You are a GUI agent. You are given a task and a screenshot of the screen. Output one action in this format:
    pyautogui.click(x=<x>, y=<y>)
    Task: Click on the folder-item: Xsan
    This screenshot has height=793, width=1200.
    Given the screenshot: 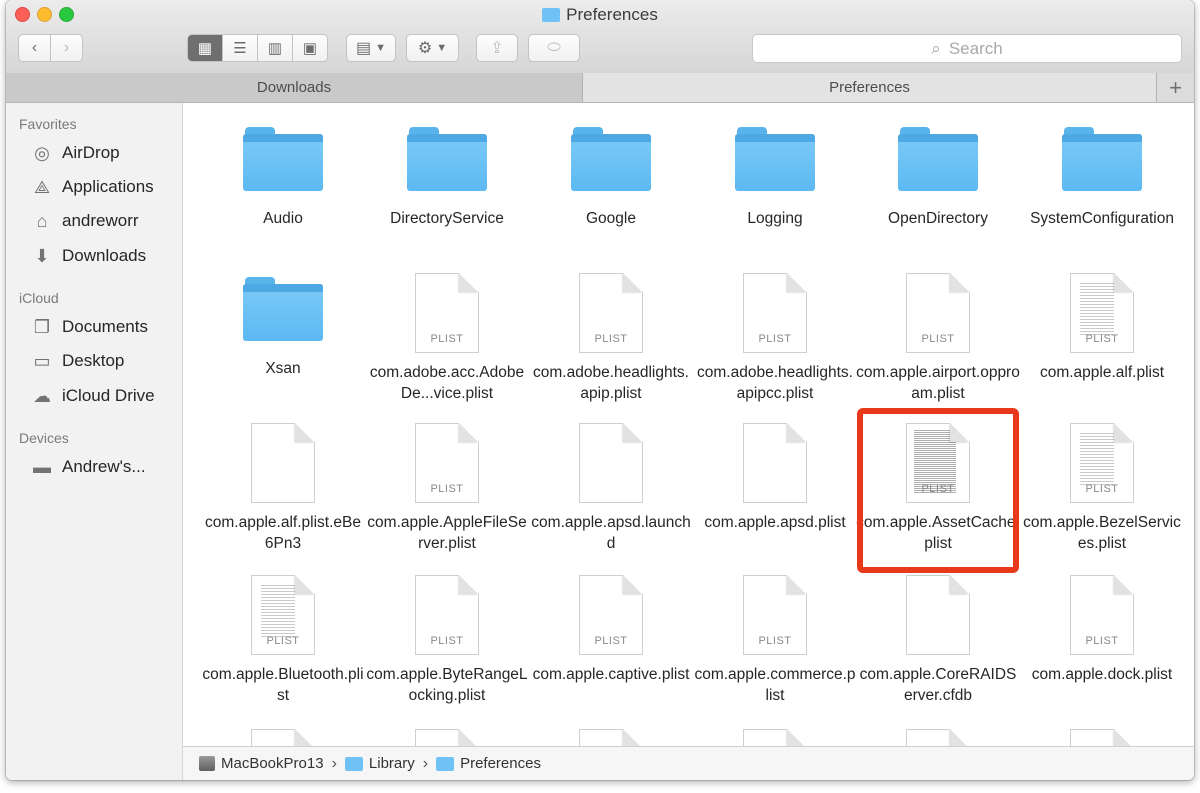 What is the action you would take?
    pyautogui.click(x=283, y=326)
    